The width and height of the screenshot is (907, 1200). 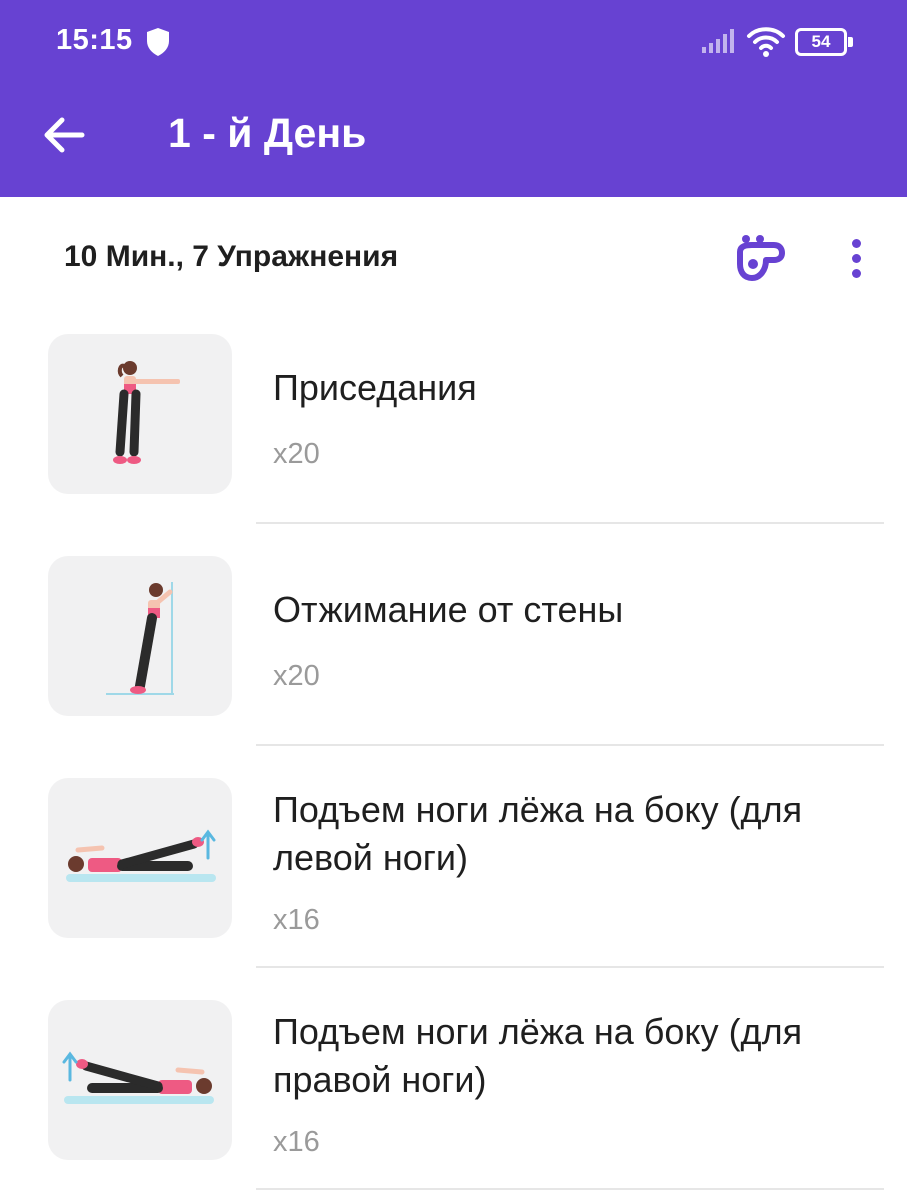 What do you see at coordinates (718, 41) in the screenshot?
I see `signal-icon` at bounding box center [718, 41].